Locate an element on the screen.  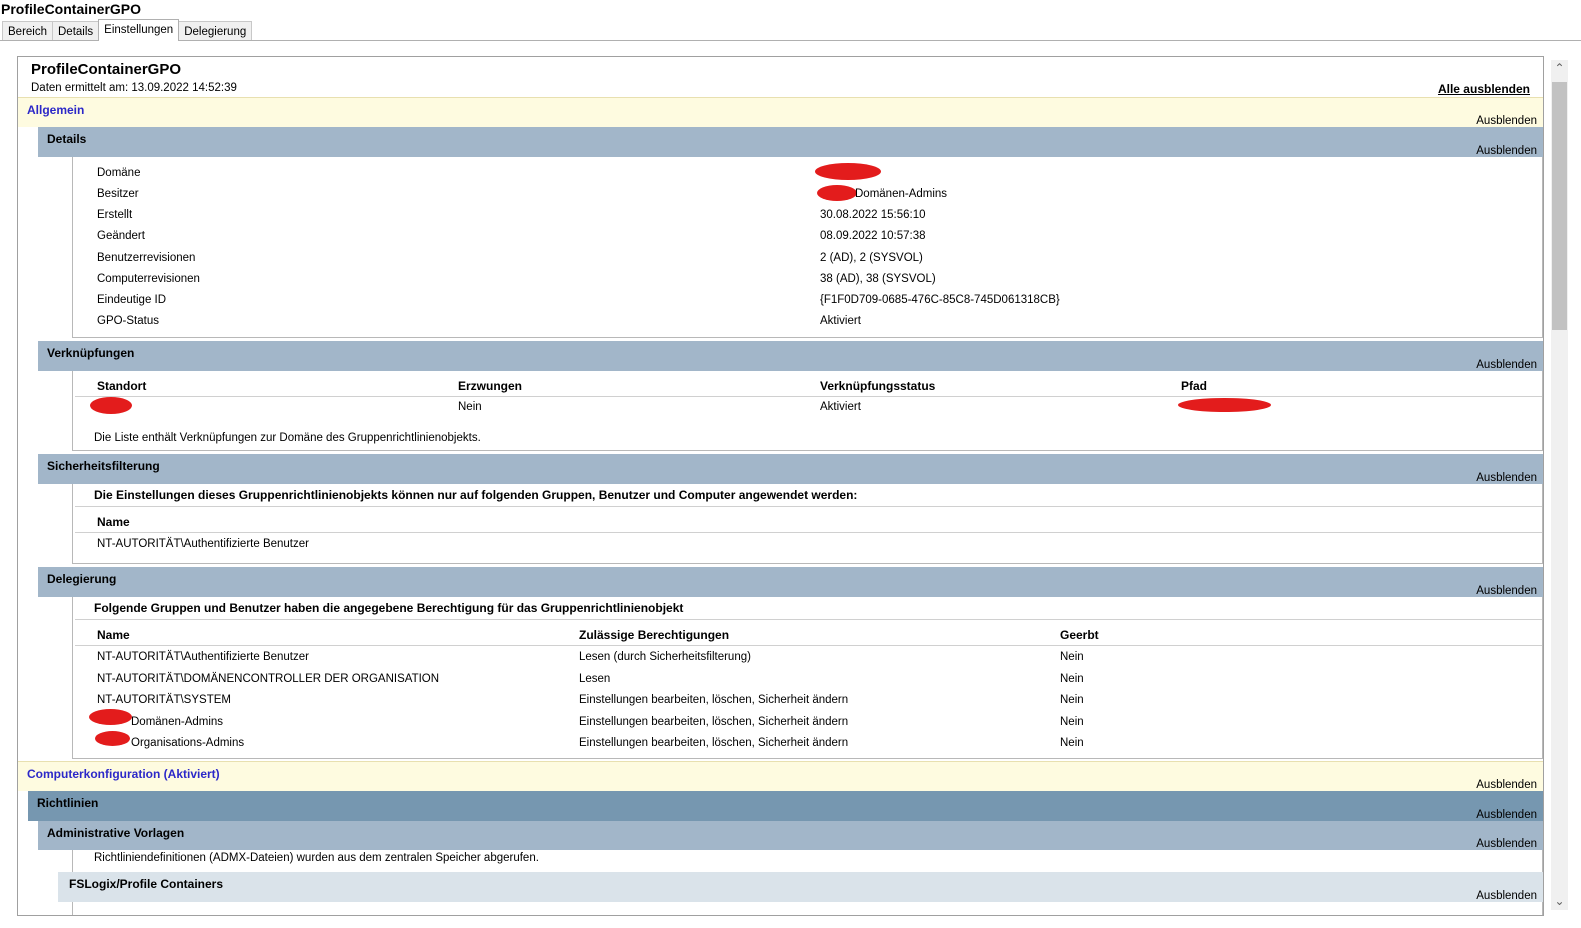
redaction-domain is located at coordinates (848, 171).